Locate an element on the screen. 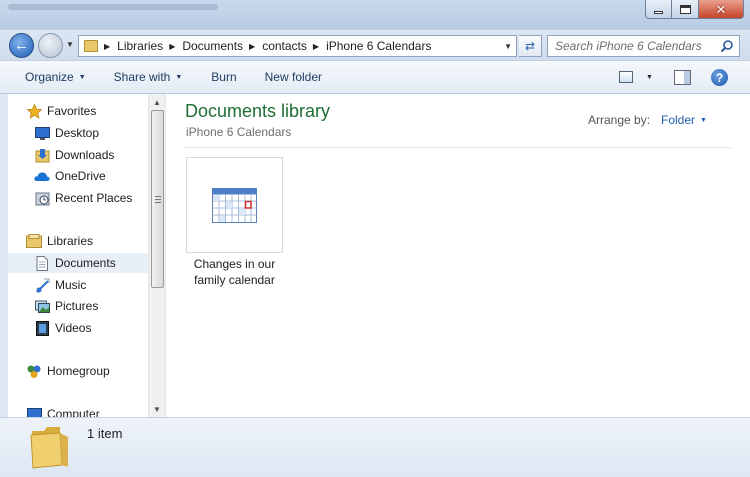 This screenshot has height=477, width=750. computer-icon is located at coordinates (34, 411).